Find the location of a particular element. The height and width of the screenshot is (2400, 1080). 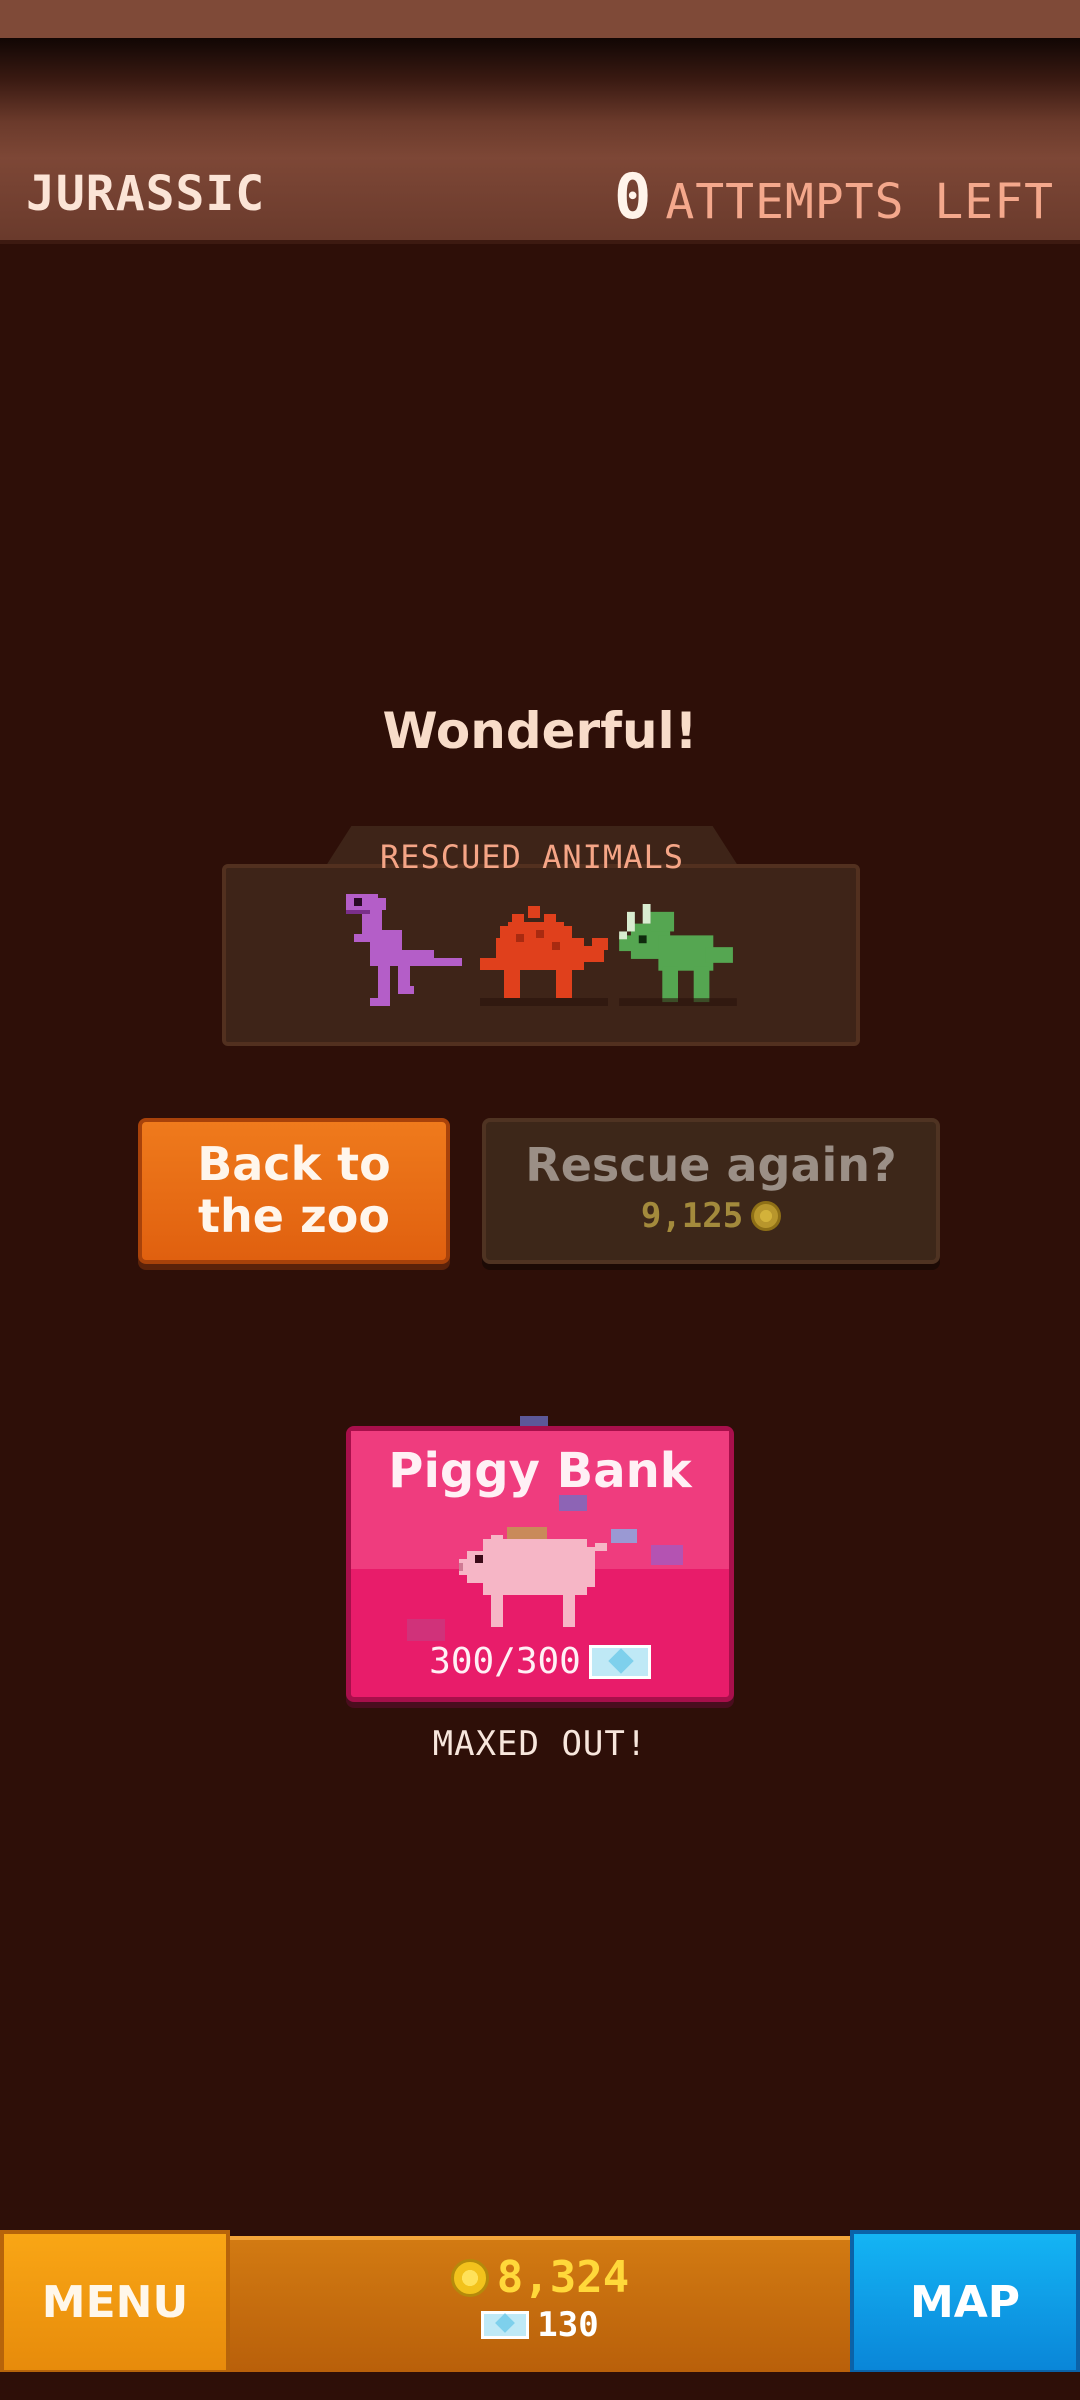

back-to-zoo-button: Back to the zoo is located at coordinates (294, 1191).